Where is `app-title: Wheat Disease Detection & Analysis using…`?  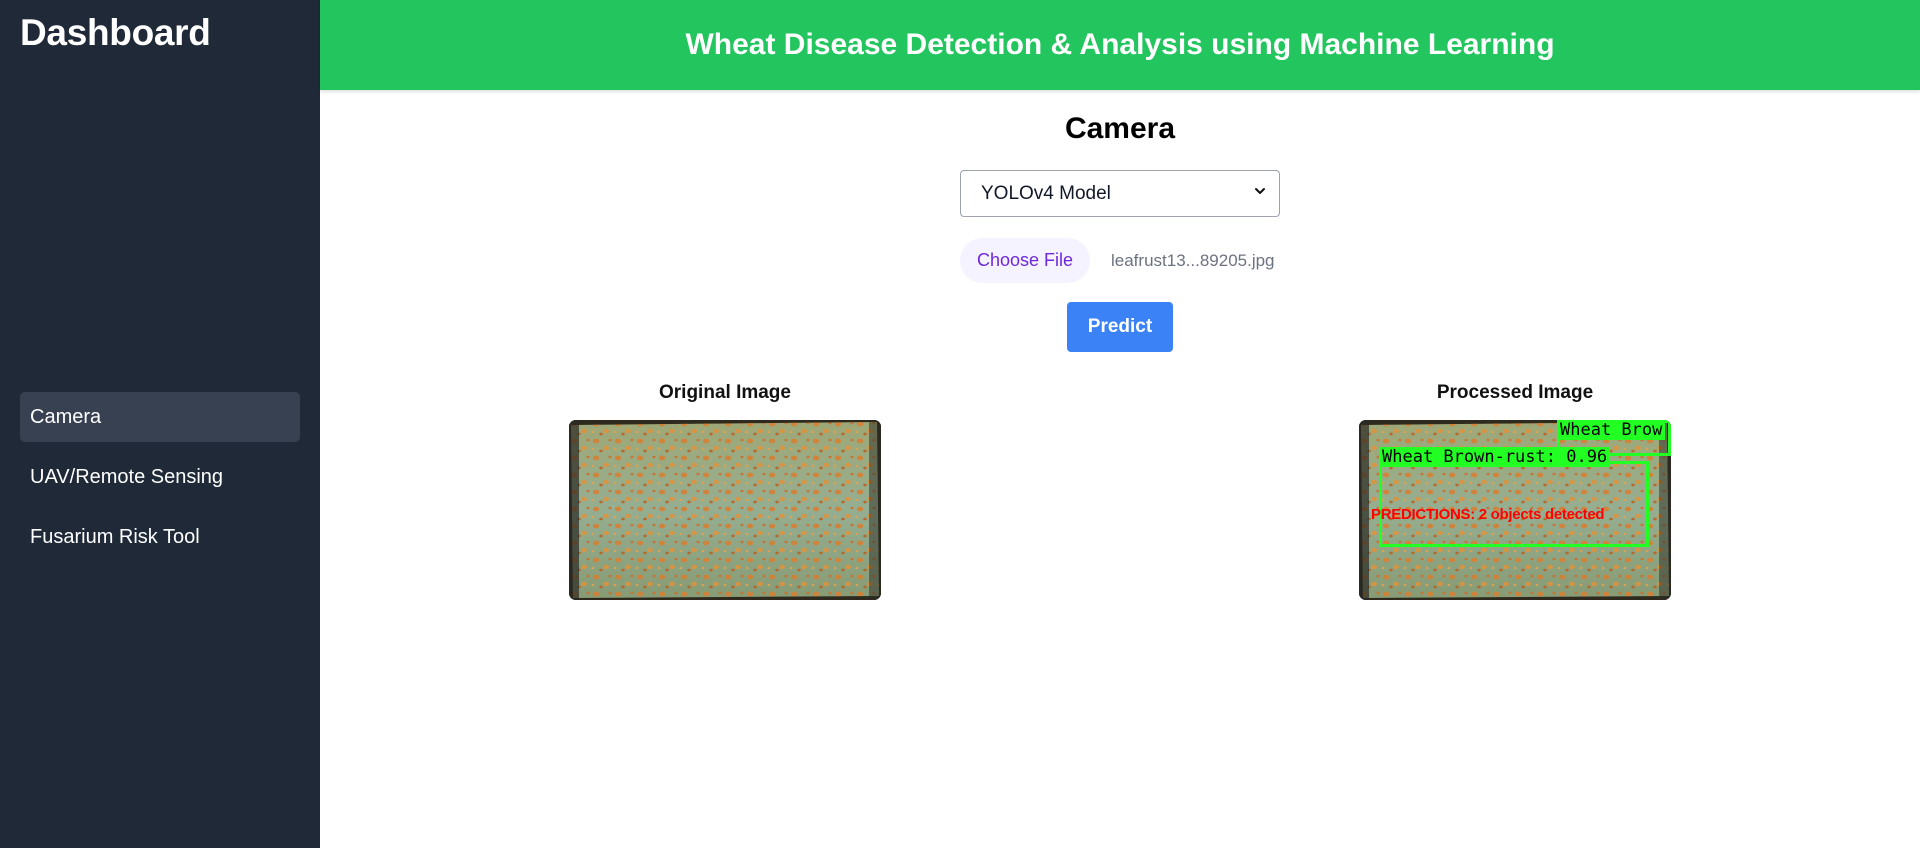 app-title: Wheat Disease Detection & Analysis using… is located at coordinates (1120, 44).